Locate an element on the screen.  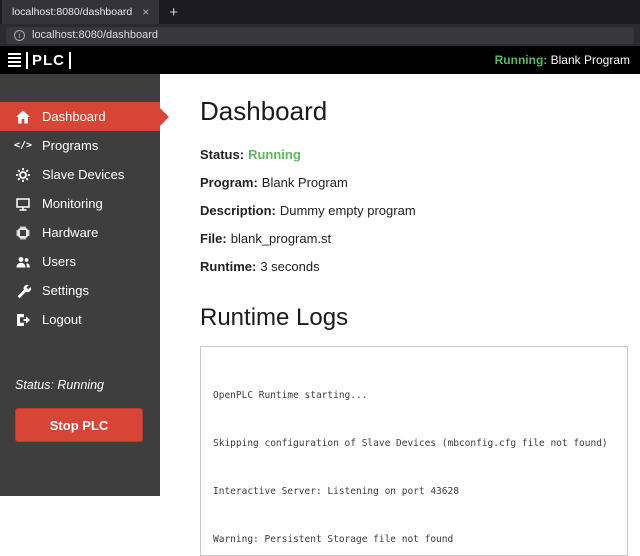
tab-title: localhost:8080/dashboard is located at coordinates (72, 12).